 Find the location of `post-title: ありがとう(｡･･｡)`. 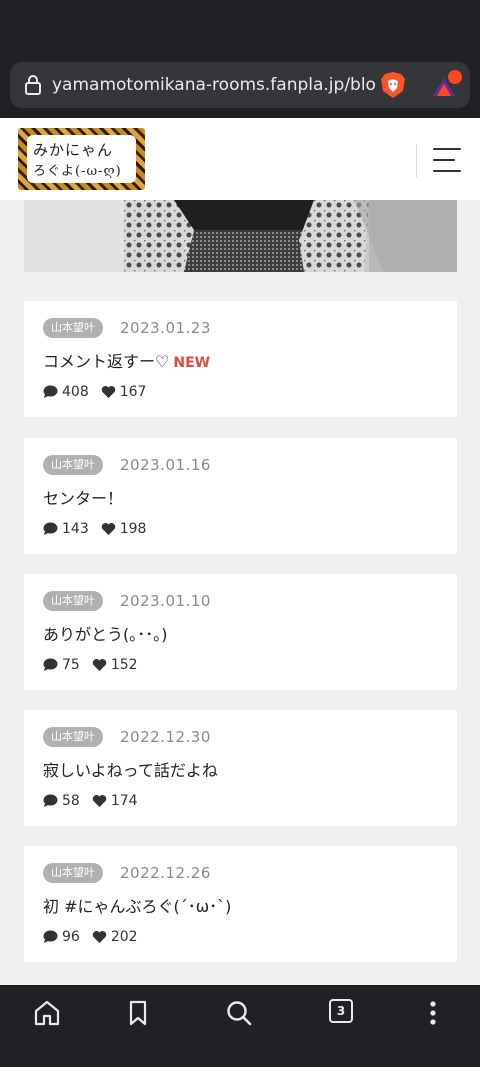

post-title: ありがとう(｡･･｡) is located at coordinates (105, 635).